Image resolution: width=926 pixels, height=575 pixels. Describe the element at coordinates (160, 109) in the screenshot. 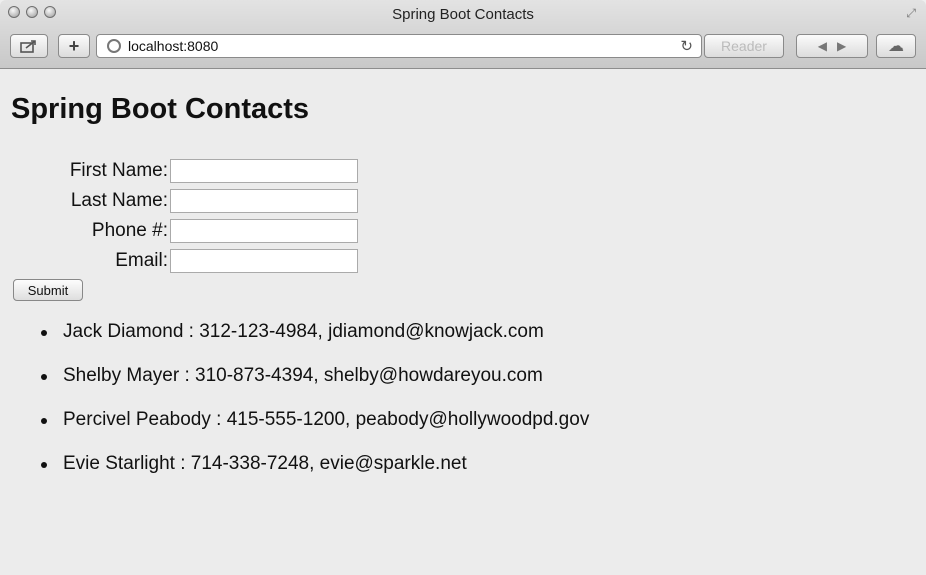

I see `page-title: Spring Boot Contacts` at that location.